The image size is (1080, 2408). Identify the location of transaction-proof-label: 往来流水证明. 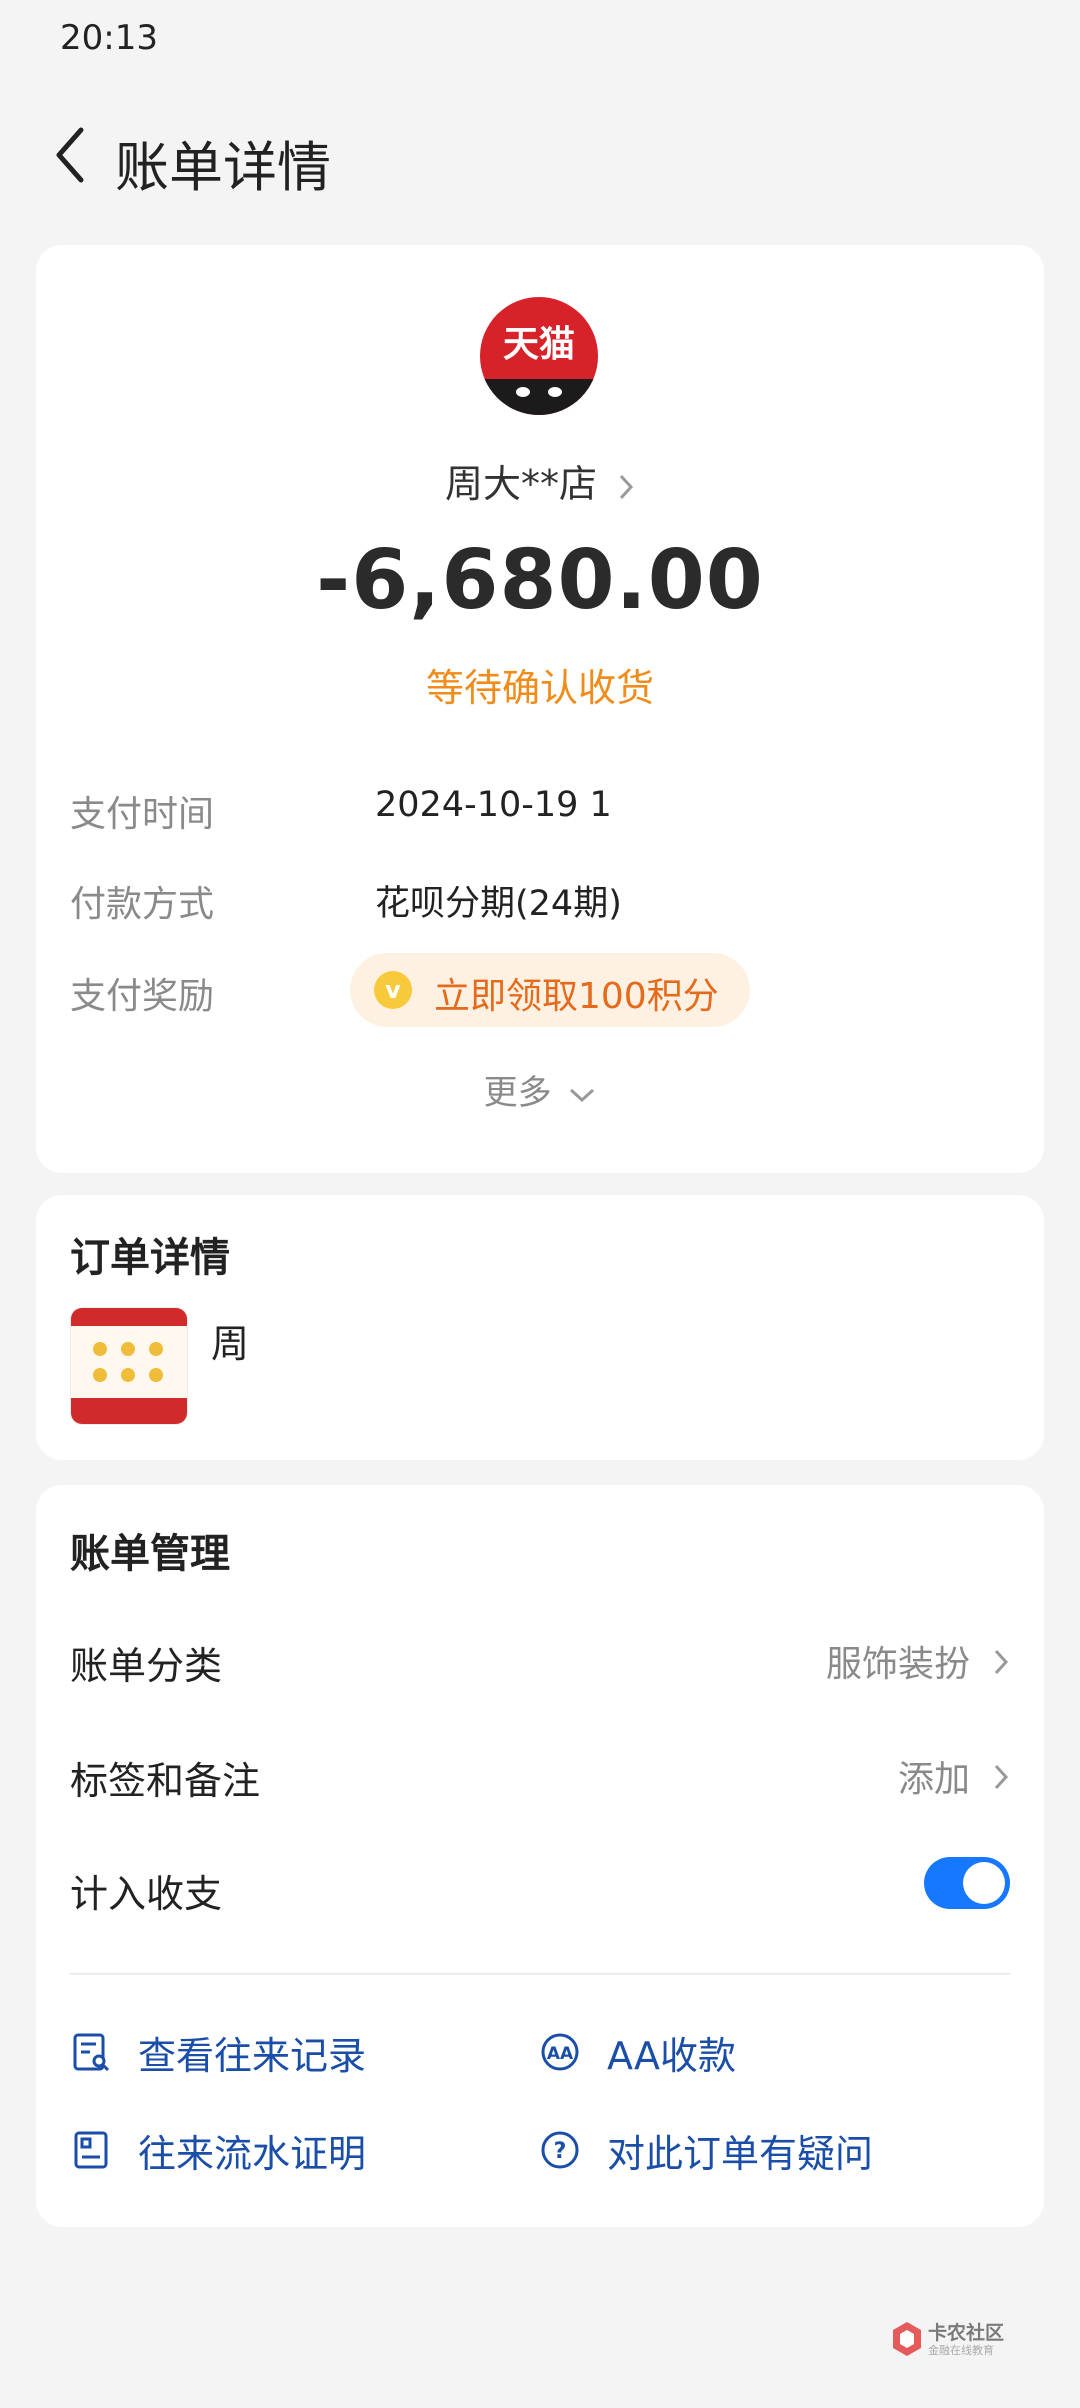
(252, 2154).